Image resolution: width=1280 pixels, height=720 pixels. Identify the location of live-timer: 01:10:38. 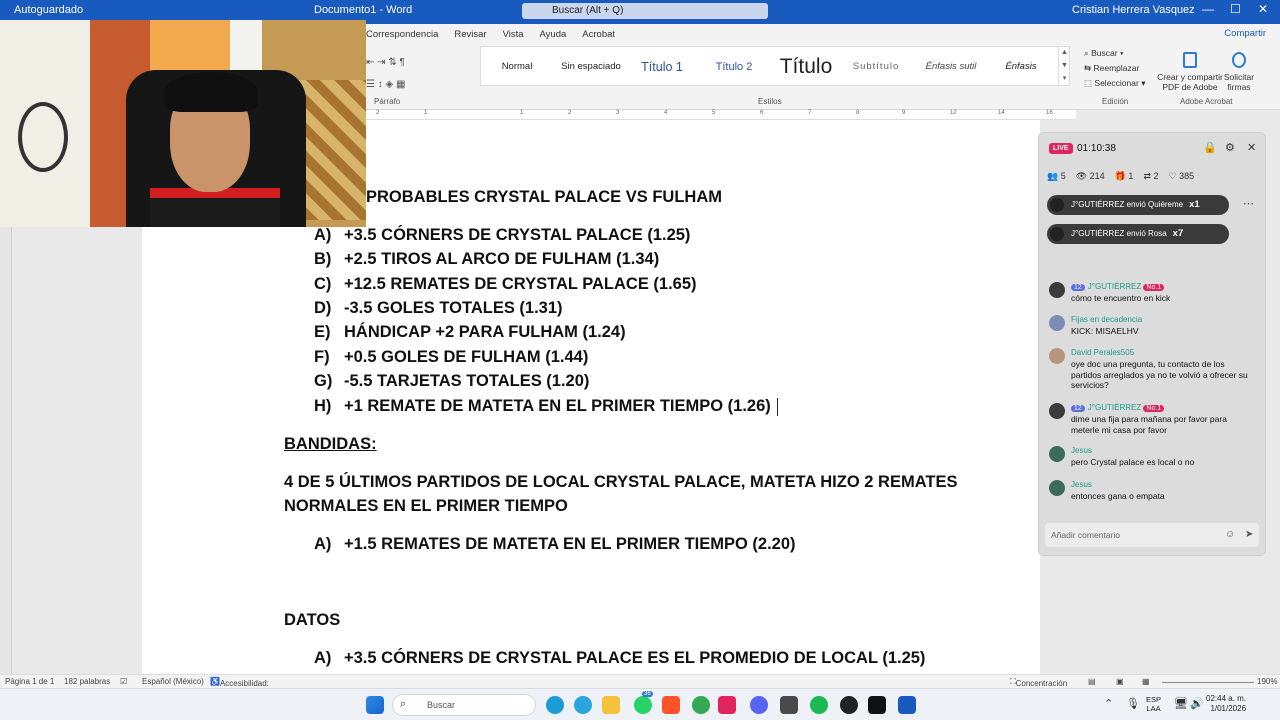
(1096, 148).